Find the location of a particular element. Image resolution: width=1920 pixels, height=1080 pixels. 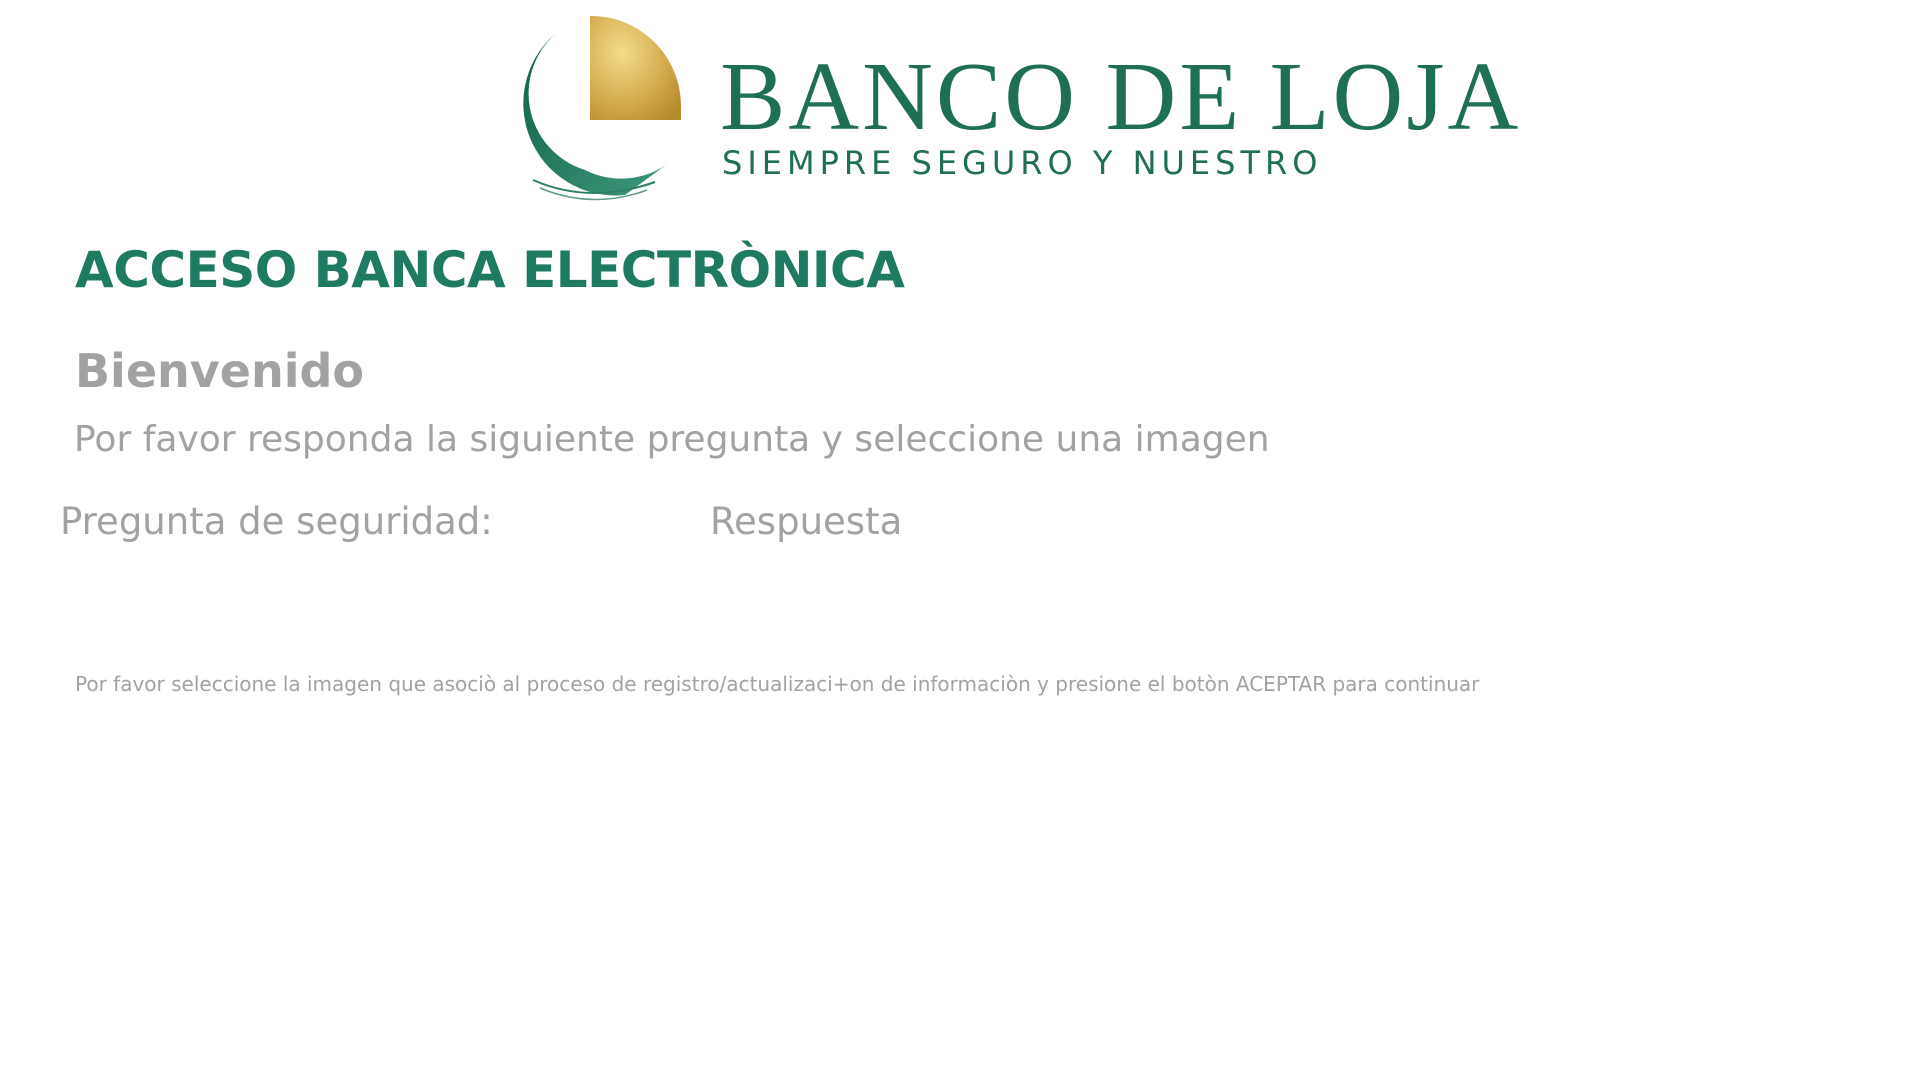

page-title: ACCESO BANCA ELECTRÒNICA is located at coordinates (490, 270).